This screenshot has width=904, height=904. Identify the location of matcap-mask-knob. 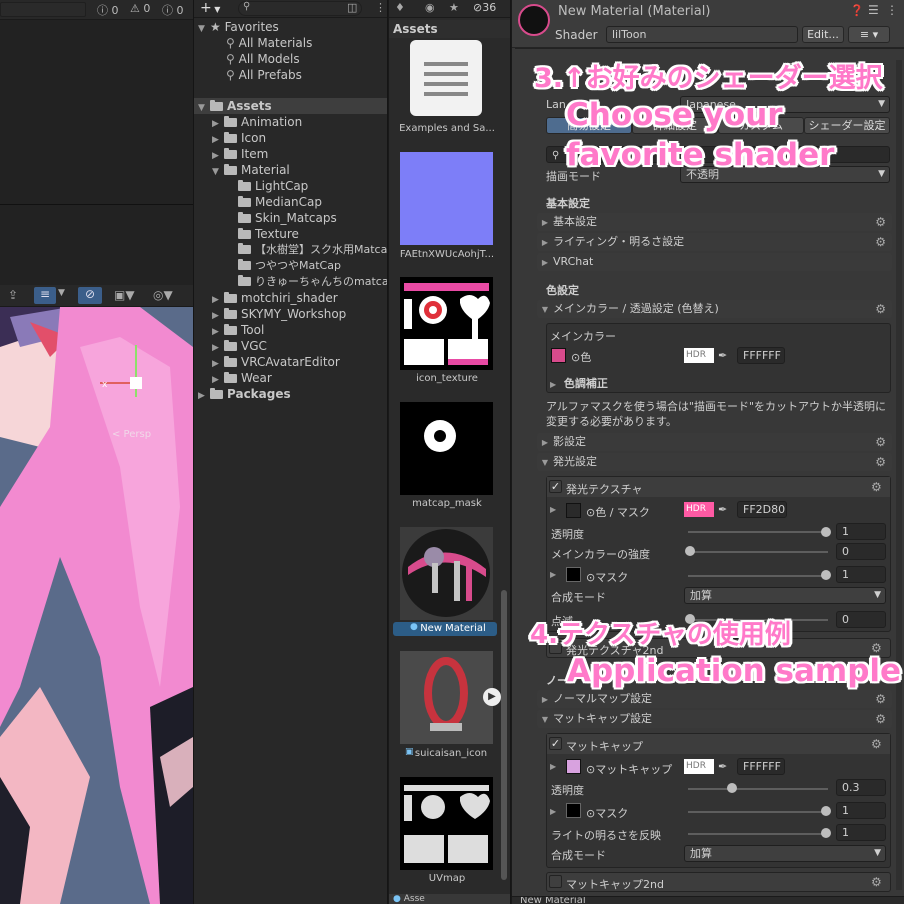
(826, 811).